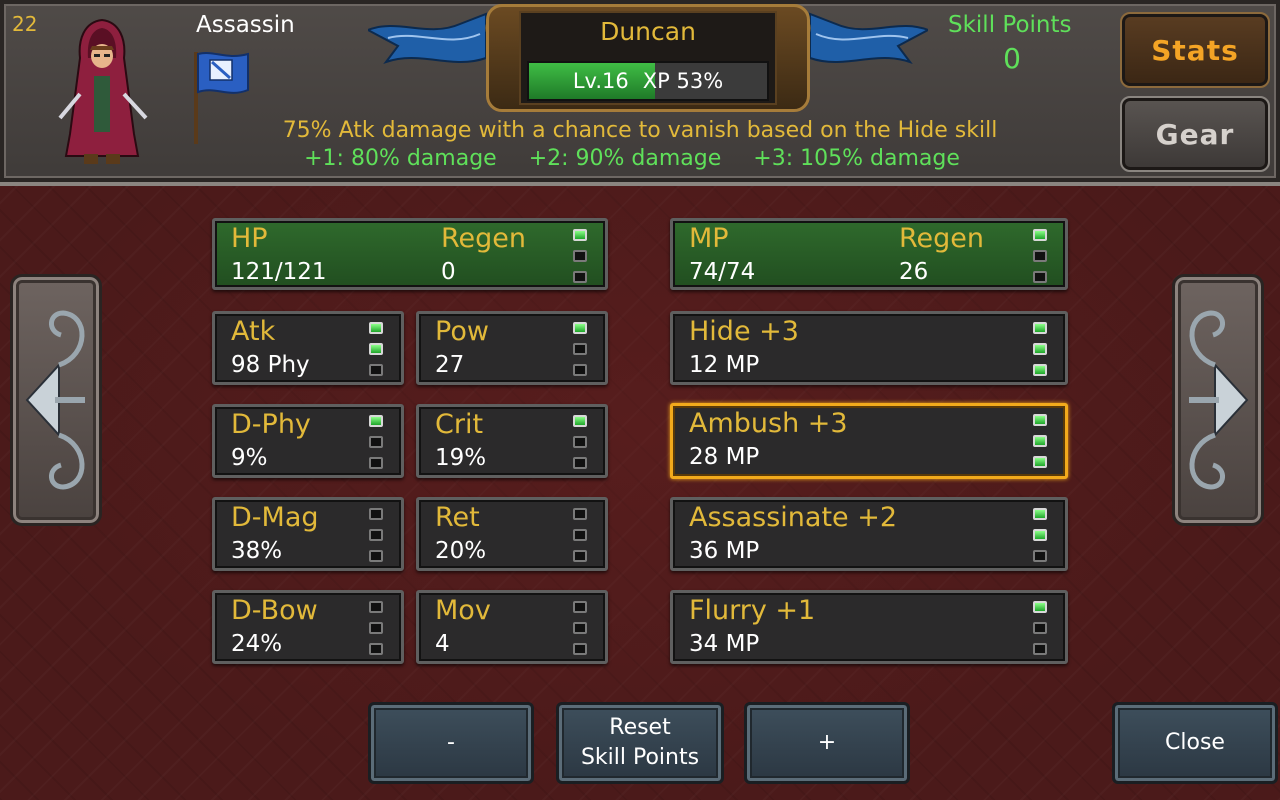 The width and height of the screenshot is (1280, 800). Describe the element at coordinates (793, 517) in the screenshot. I see `skill-assassinate-label: Assassinate +2` at that location.